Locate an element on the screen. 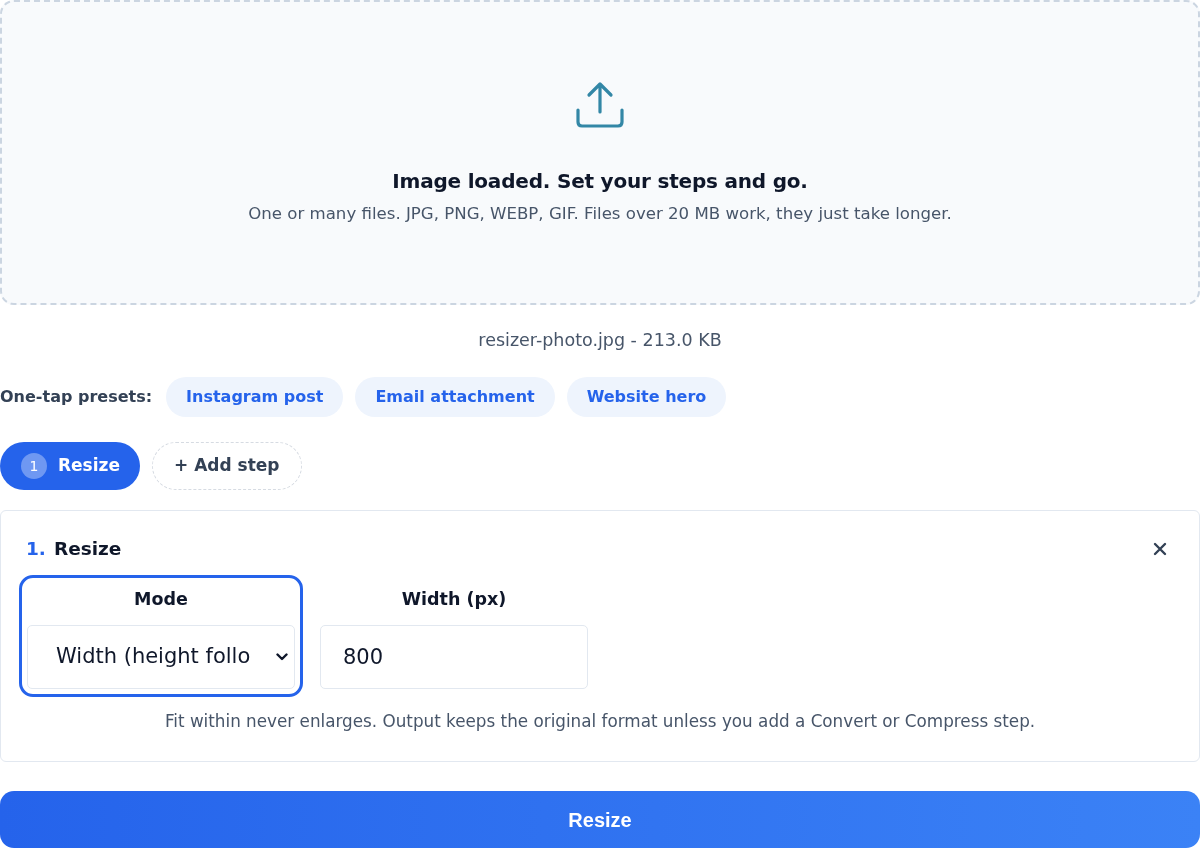 The height and width of the screenshot is (859, 1200). field-label: Mode is located at coordinates (161, 599).